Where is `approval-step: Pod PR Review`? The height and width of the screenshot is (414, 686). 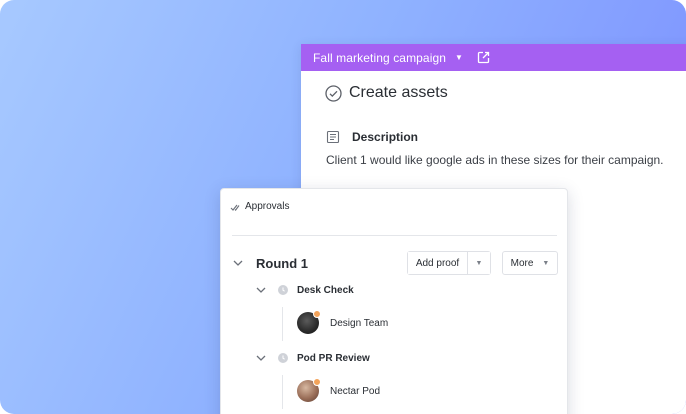 approval-step: Pod PR Review is located at coordinates (312, 358).